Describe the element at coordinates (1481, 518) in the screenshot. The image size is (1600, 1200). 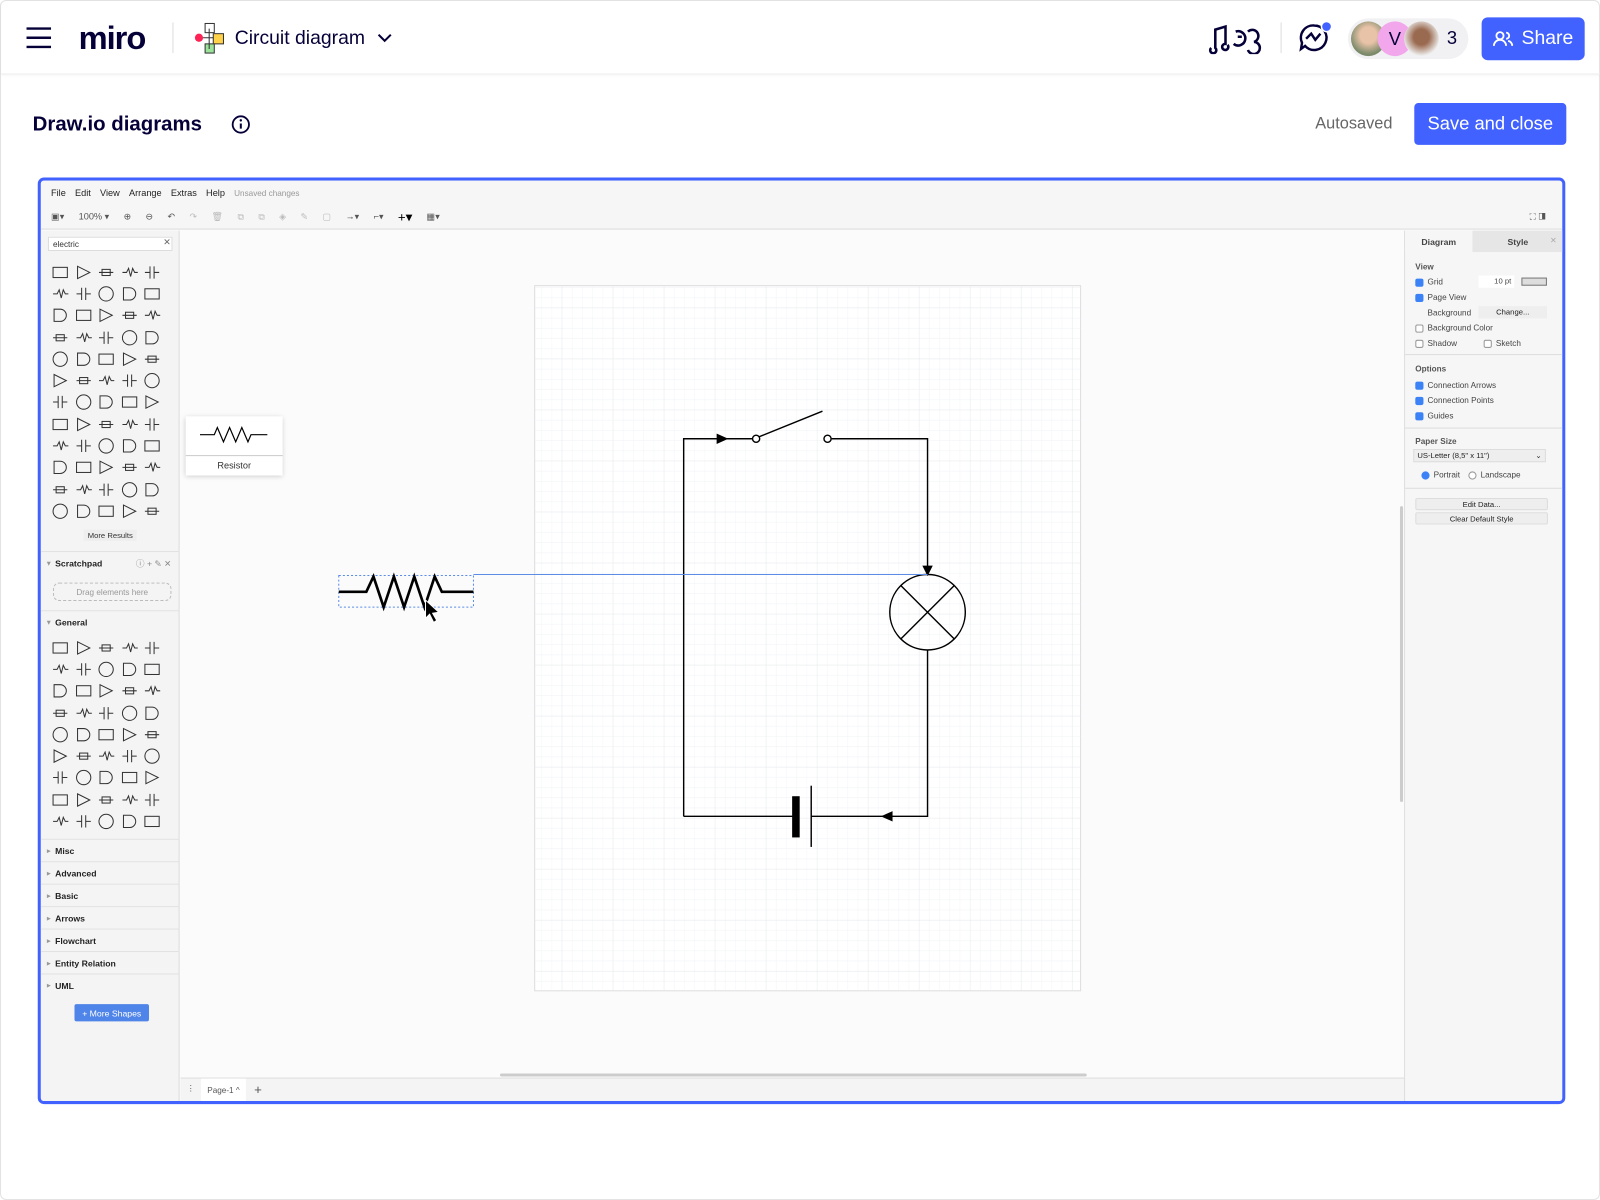
I see `clear-default-style-button: Clear Default Style` at that location.